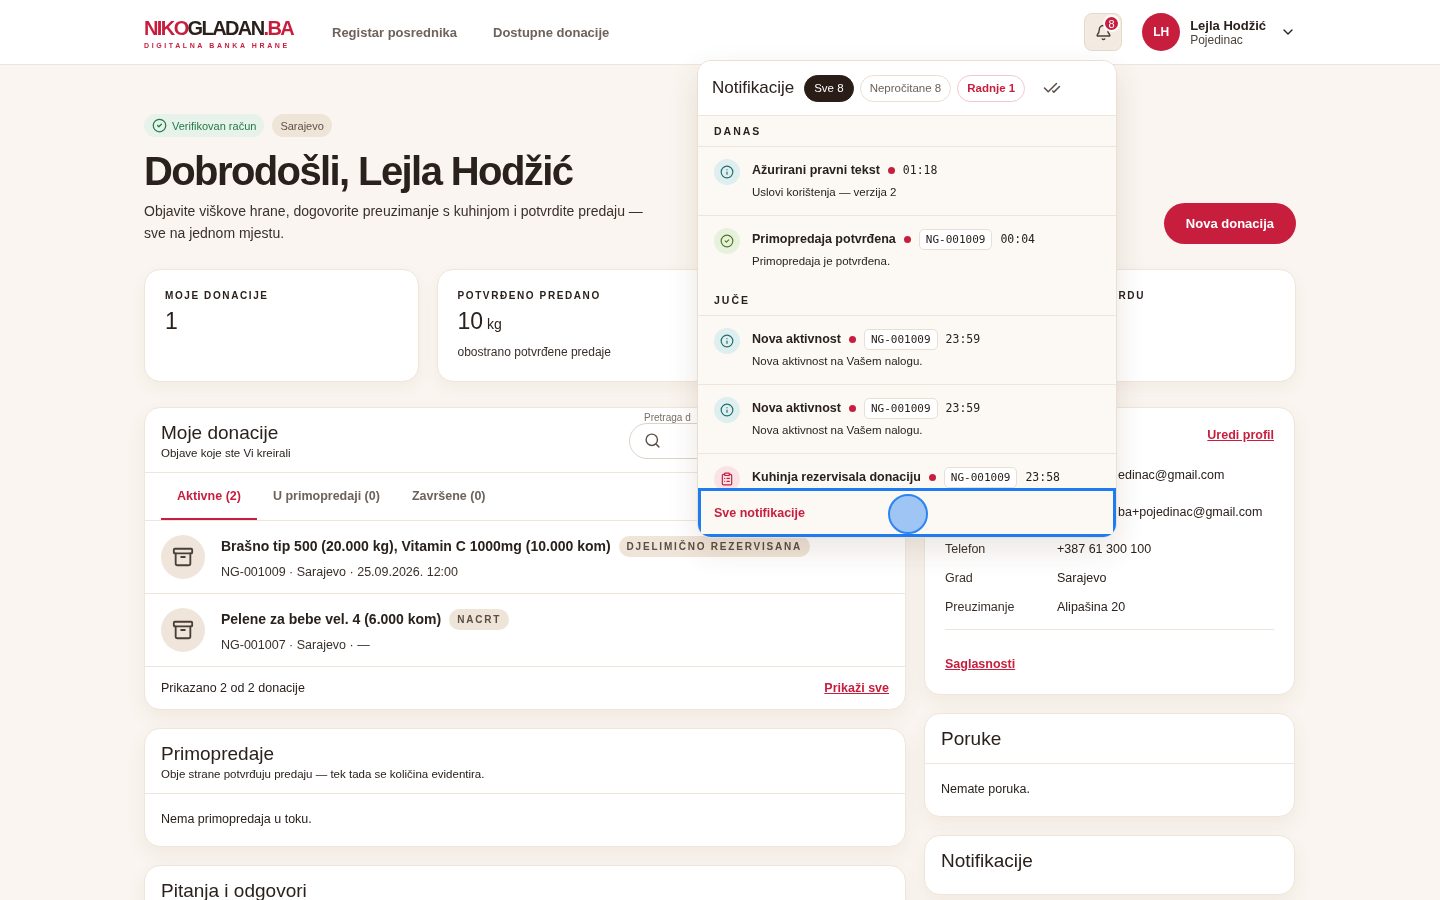 The height and width of the screenshot is (900, 1440). Describe the element at coordinates (529, 295) in the screenshot. I see `stat-label: POTVRĐENO PREDANO` at that location.